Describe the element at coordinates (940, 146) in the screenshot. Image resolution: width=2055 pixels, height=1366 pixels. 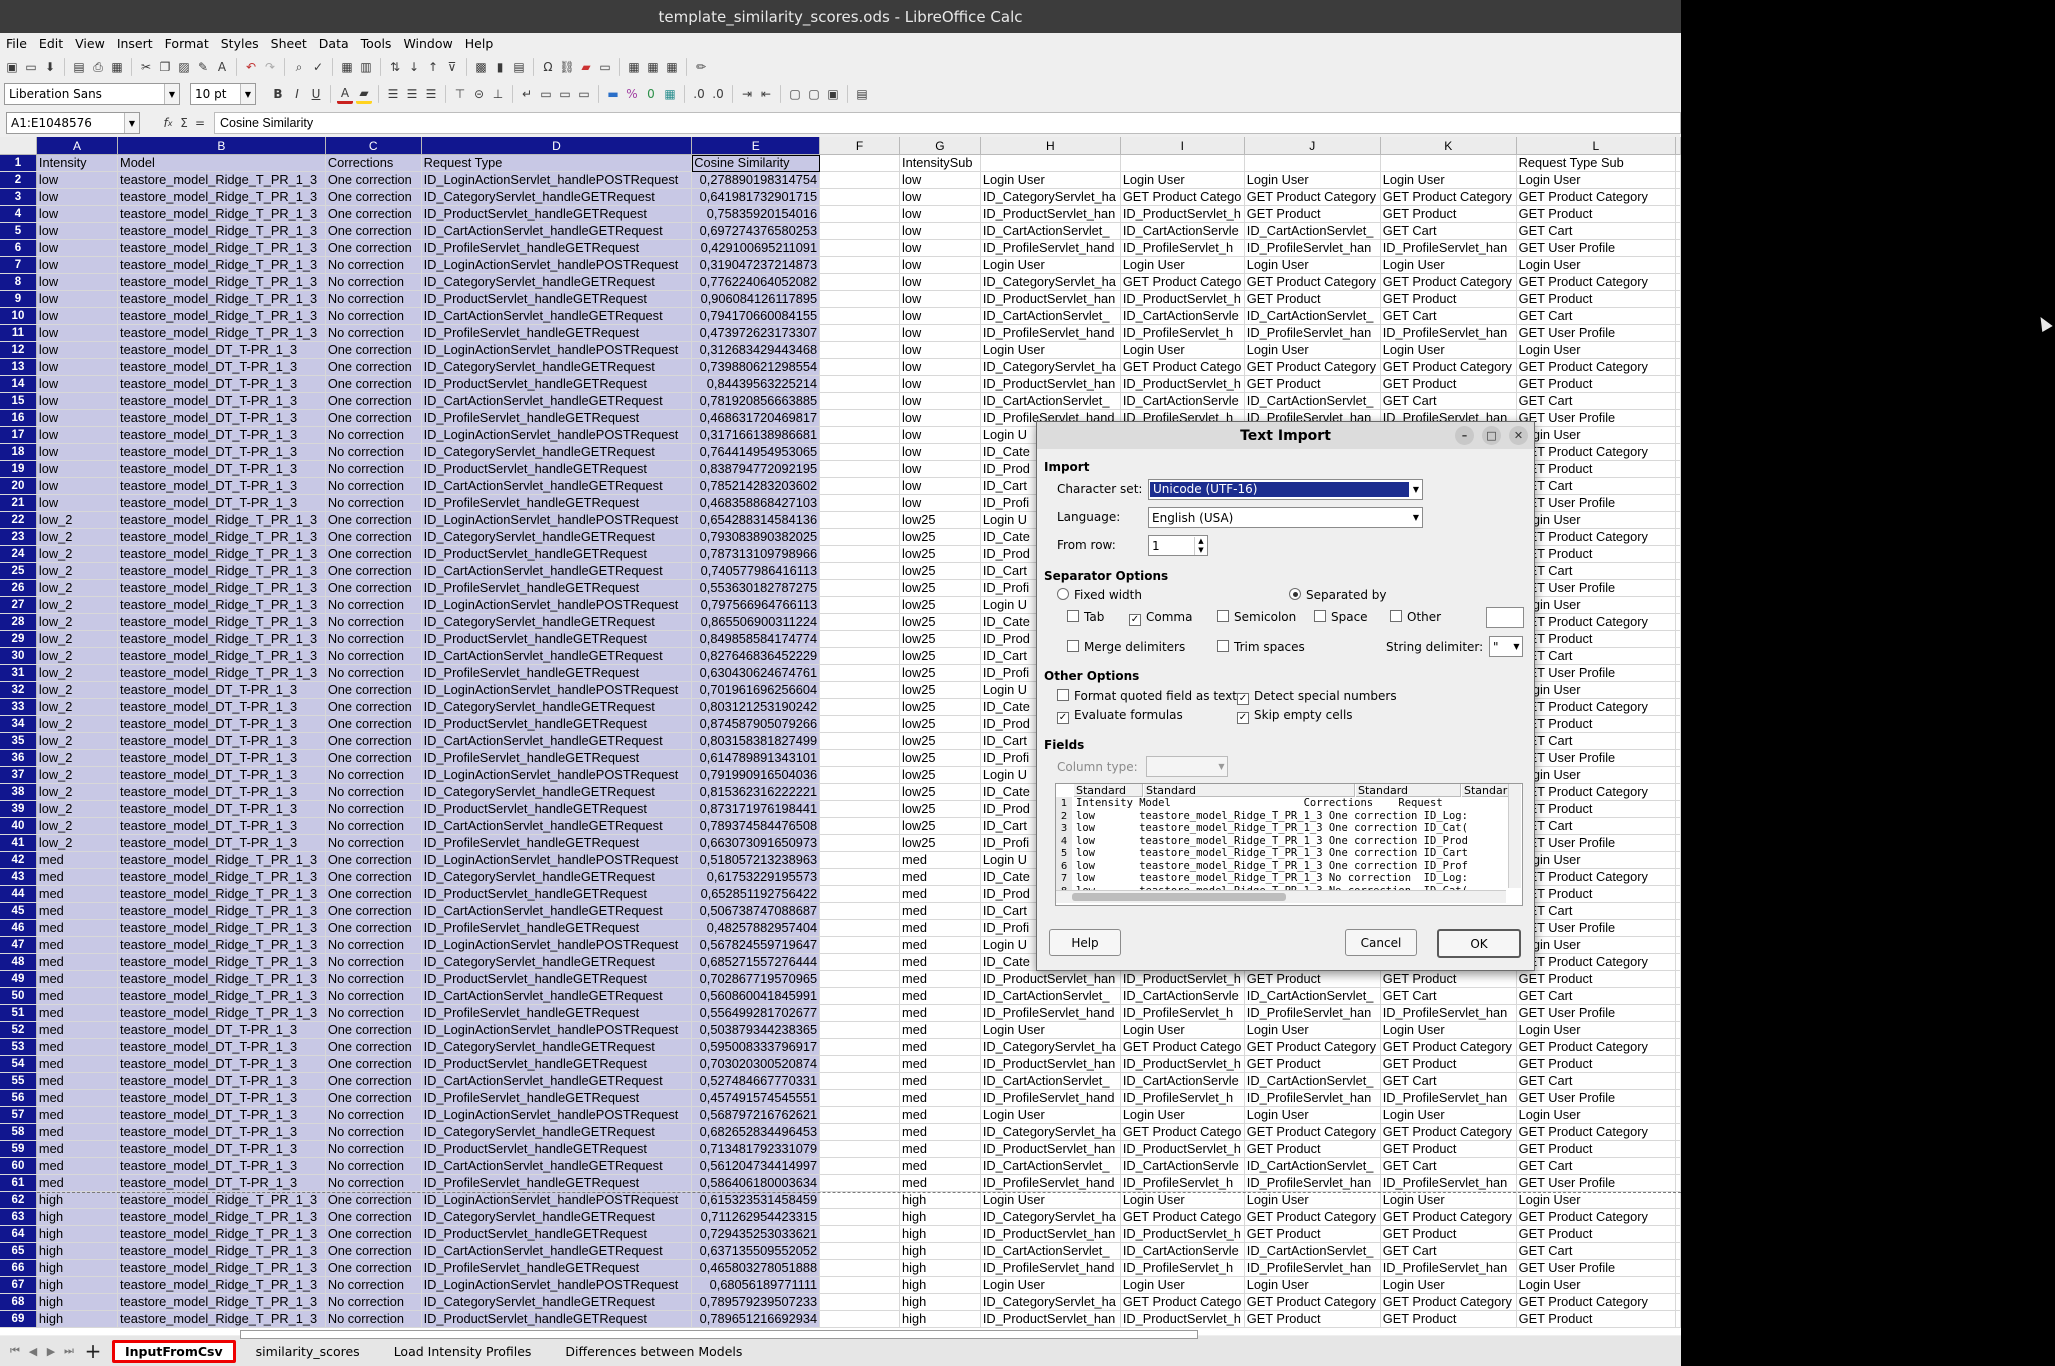
I see `column-header-g: G` at that location.